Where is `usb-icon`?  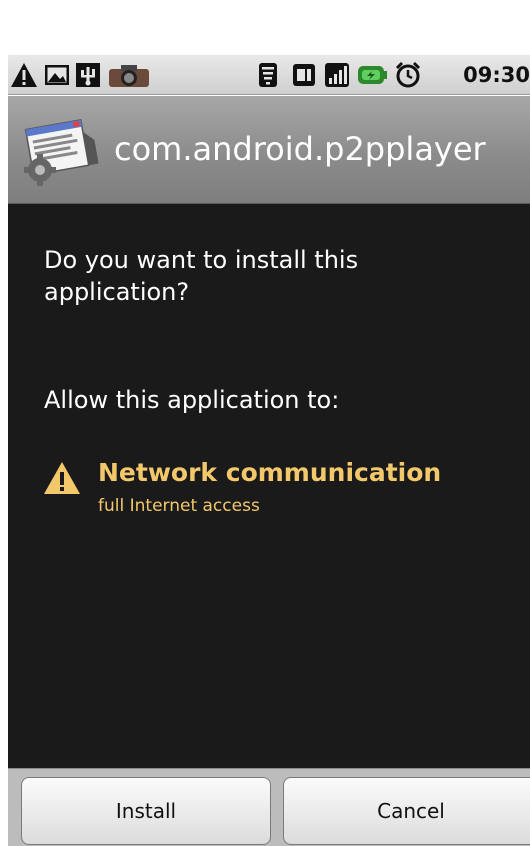 usb-icon is located at coordinates (88, 75).